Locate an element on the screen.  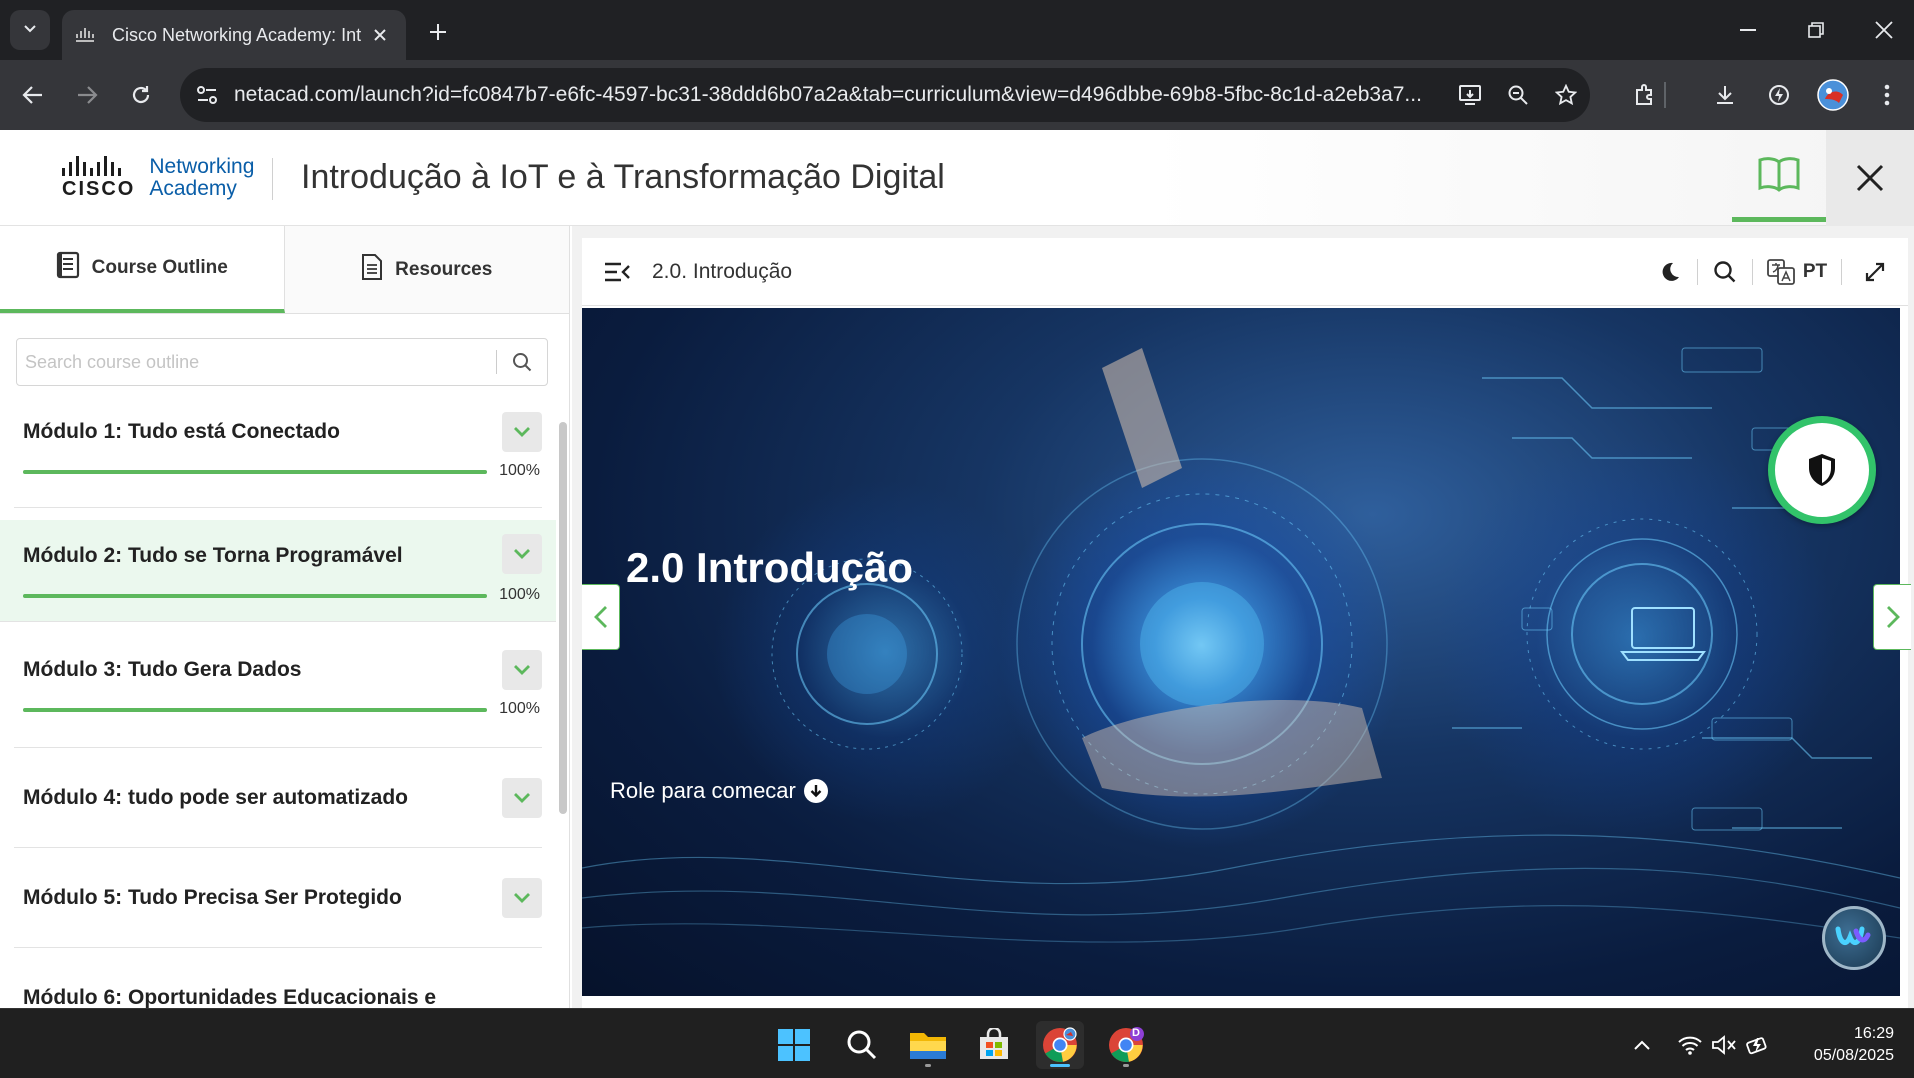
list-item-module-2: Módulo 2: Tudo se Torna Programável 100% is located at coordinates (278, 571).